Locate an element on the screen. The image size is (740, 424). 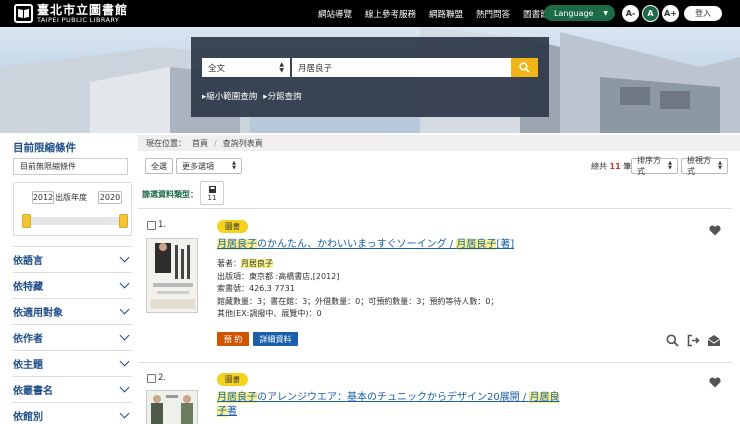
top-nav: 網站導覽 線上參考服務 網路聯盟 熱門問答 圖書館首頁 is located at coordinates (442, 13).